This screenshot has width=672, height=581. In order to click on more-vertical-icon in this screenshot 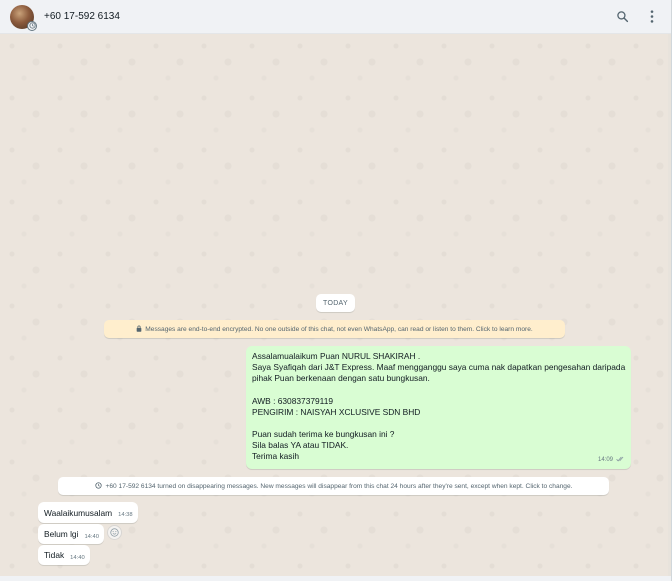, I will do `click(652, 17)`.